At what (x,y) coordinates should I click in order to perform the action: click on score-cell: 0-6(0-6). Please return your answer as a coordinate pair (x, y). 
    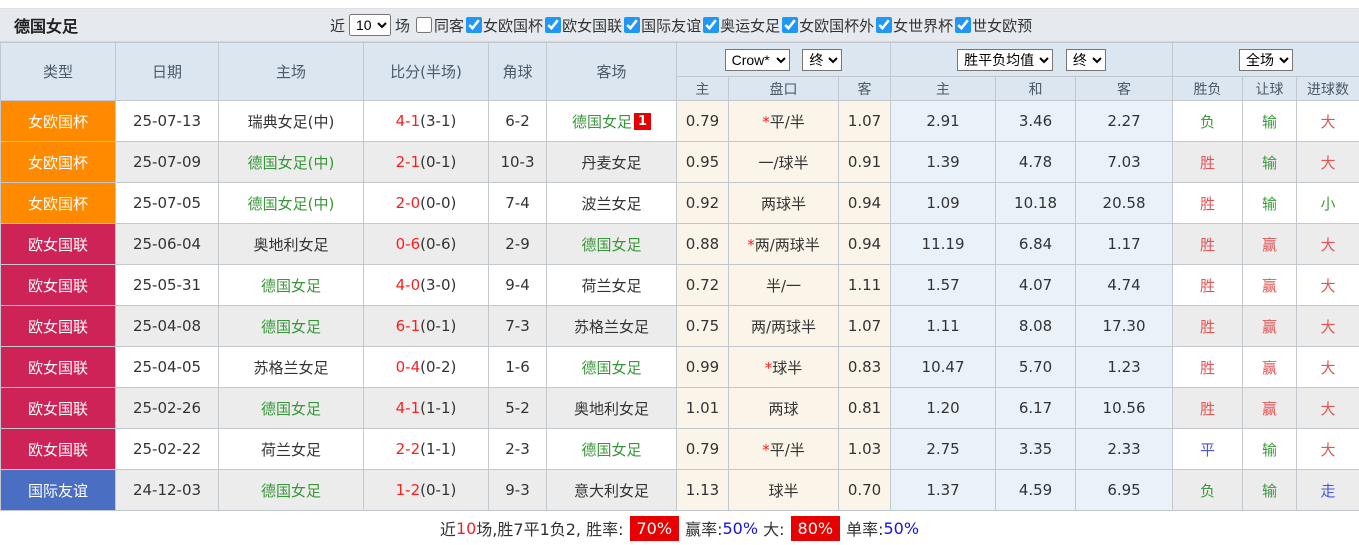
    Looking at the image, I should click on (426, 244).